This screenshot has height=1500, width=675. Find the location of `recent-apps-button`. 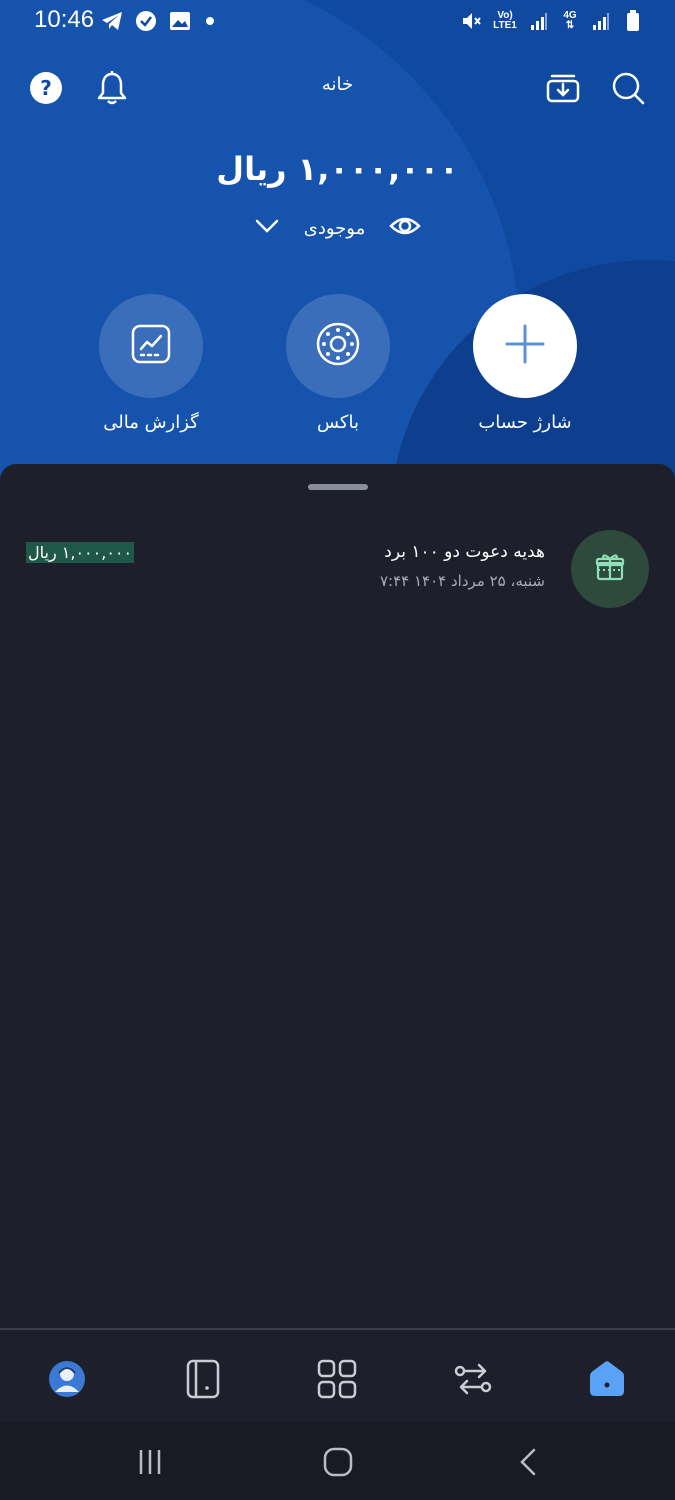

recent-apps-button is located at coordinates (150, 1462).